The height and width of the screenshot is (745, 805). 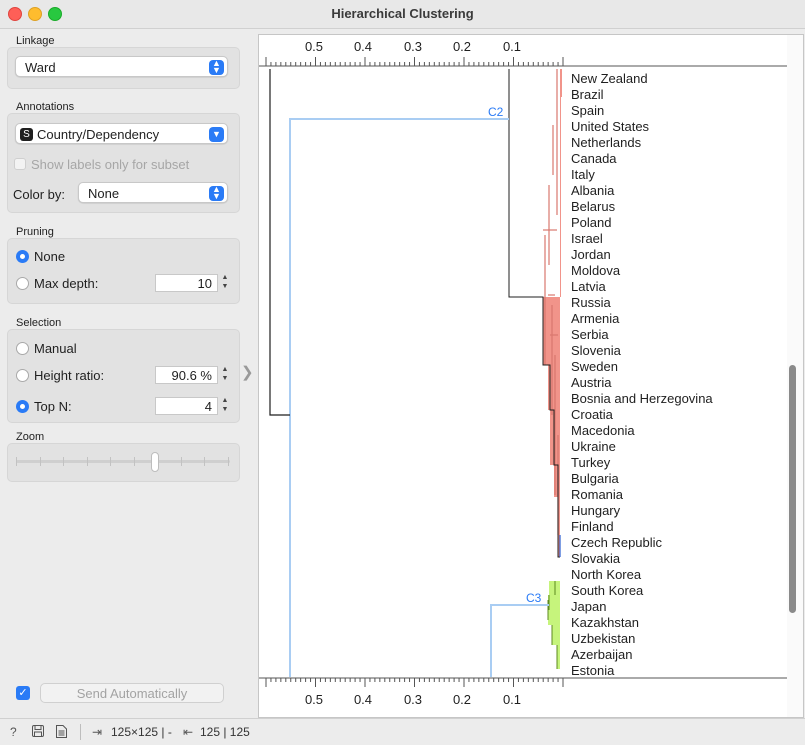 I want to click on zoom-box, so click(x=123, y=462).